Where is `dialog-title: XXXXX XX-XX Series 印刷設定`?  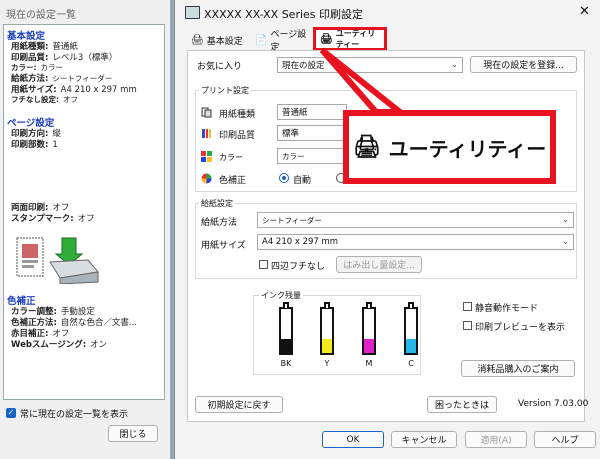
dialog-title: XXXXX XX-XX Series 印刷設定 is located at coordinates (284, 14).